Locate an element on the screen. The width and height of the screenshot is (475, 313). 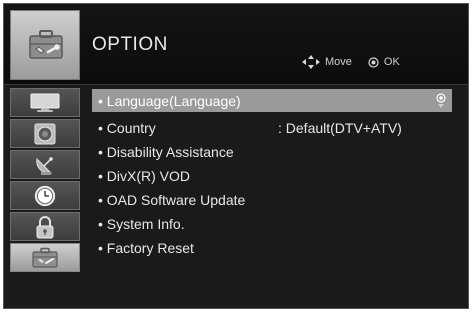
sidebar-item-lock is located at coordinates (45, 226).